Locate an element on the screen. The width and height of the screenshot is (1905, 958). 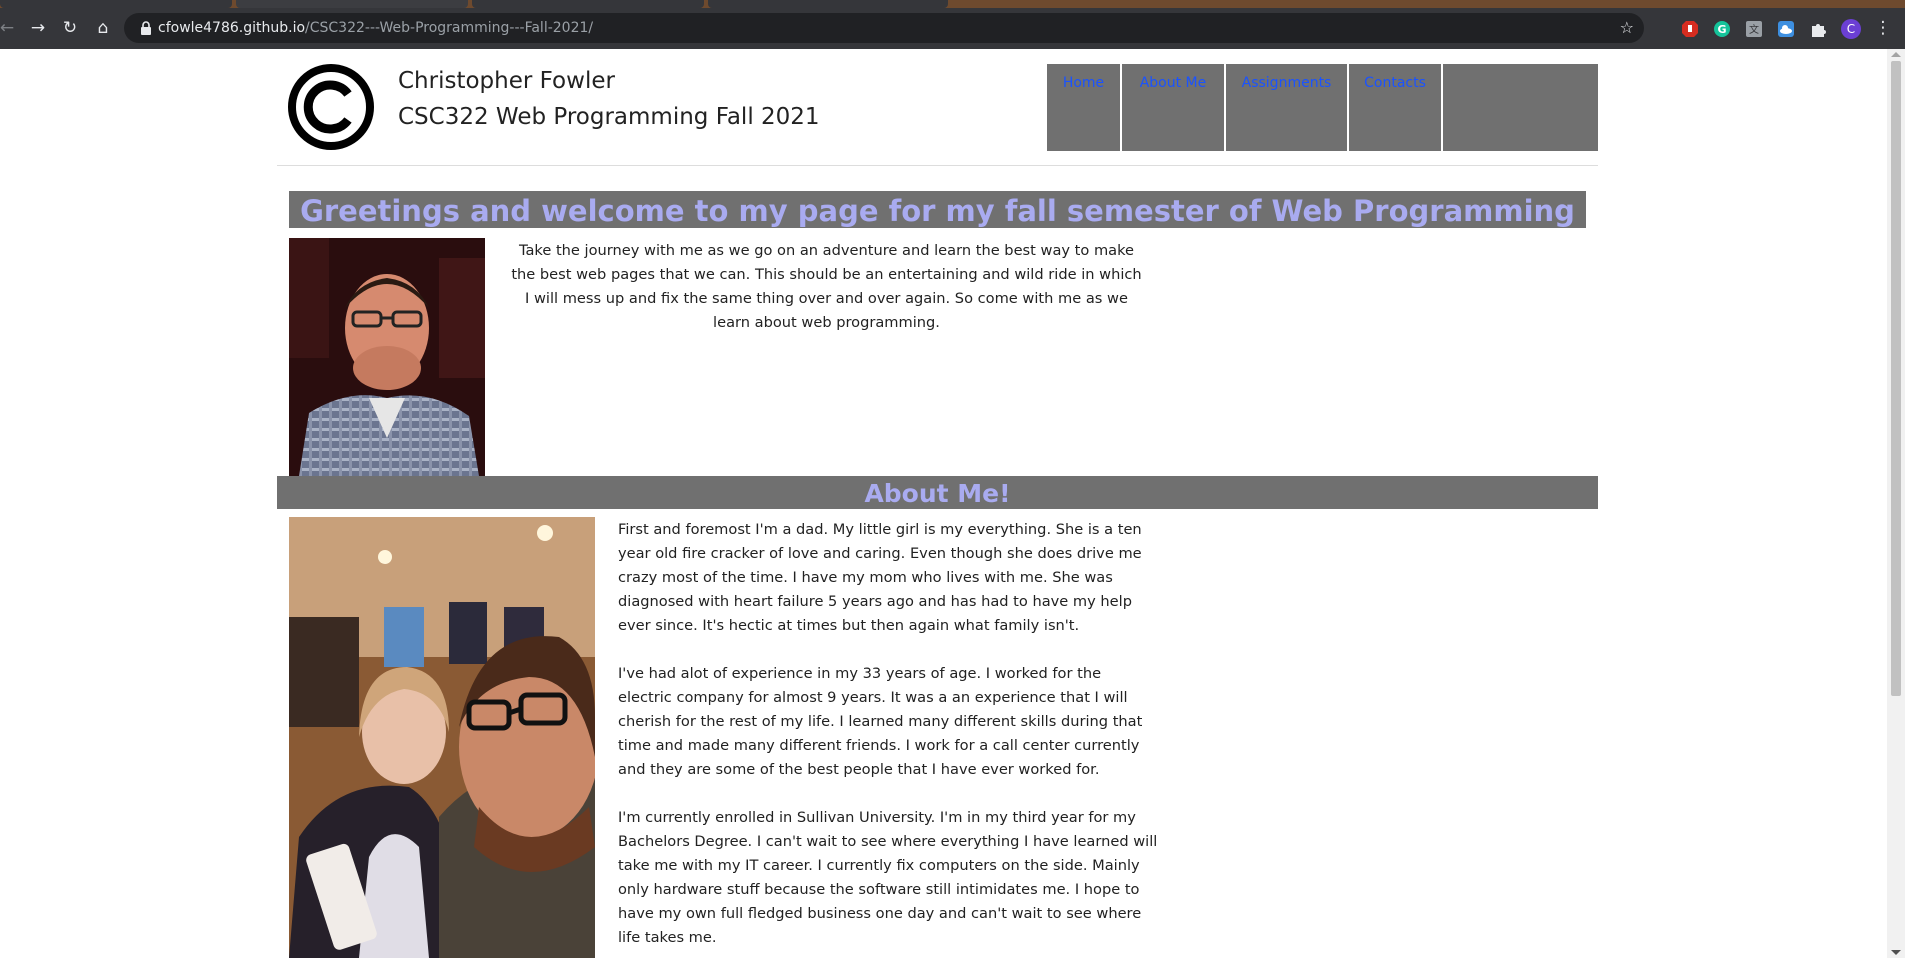
browser-tab-active is located at coordinates (352, 4).